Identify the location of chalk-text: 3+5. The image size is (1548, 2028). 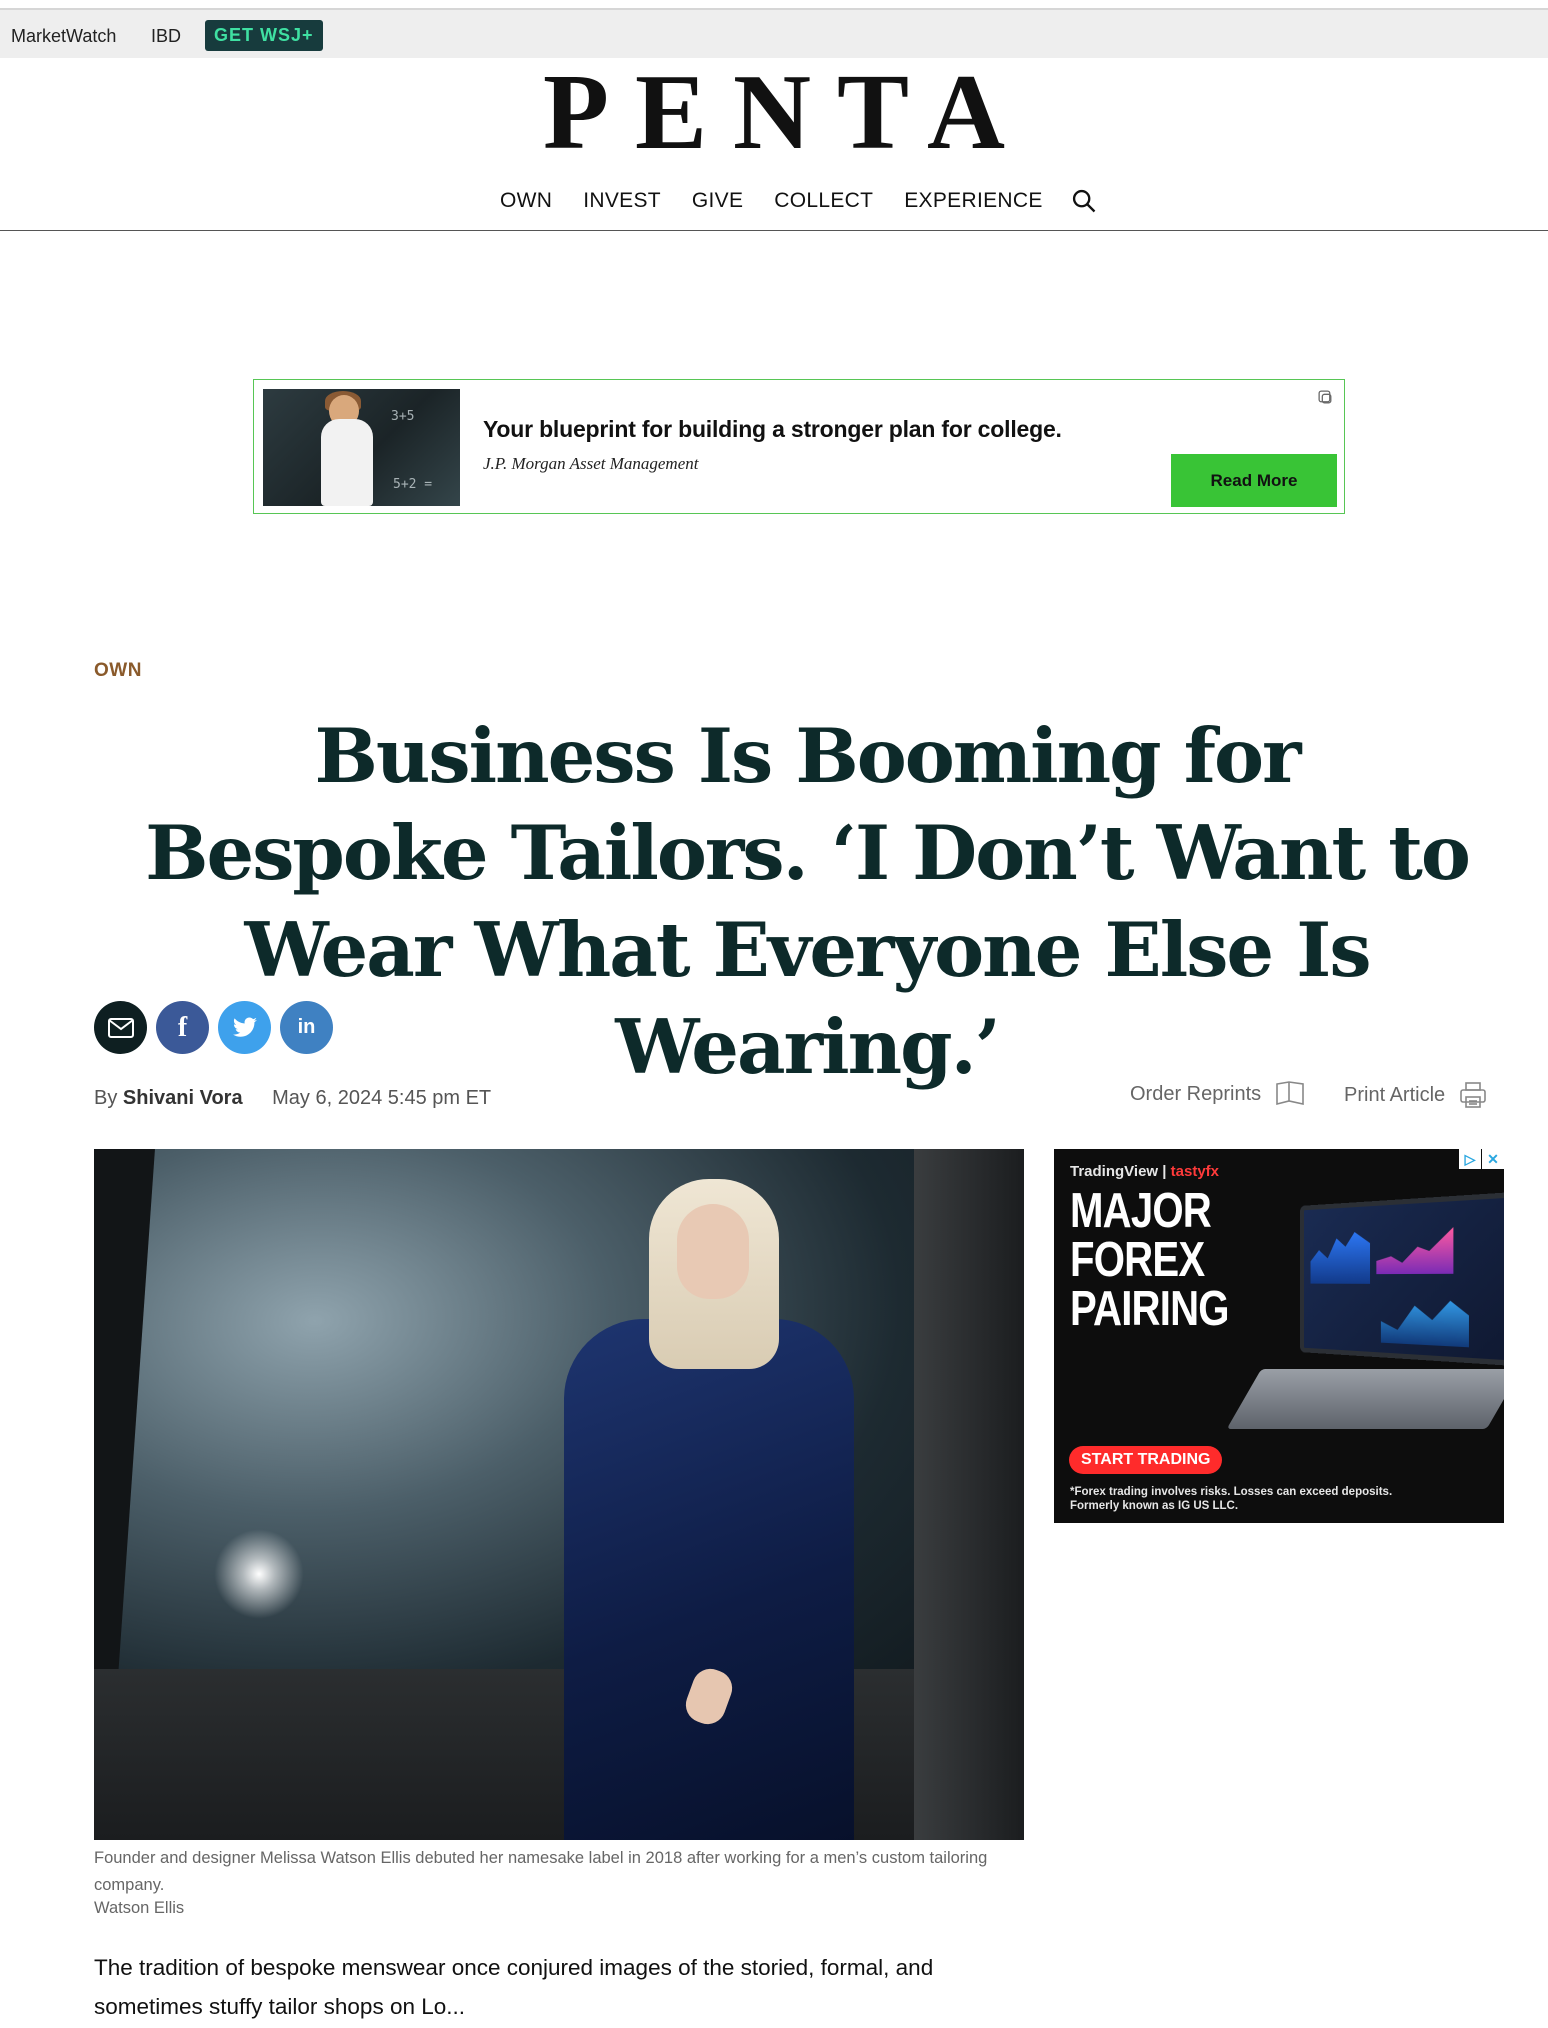
(403, 416).